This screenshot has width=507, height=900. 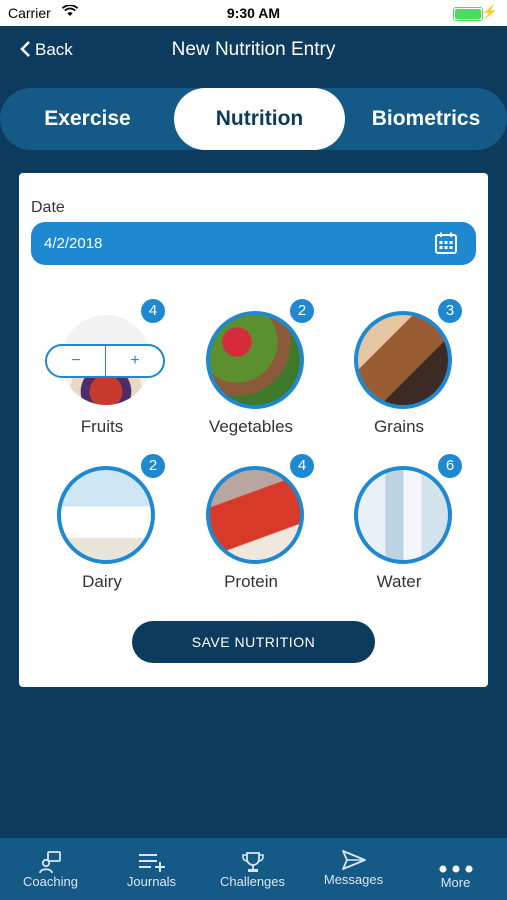 I want to click on quantity-stepper: − +, so click(x=105, y=361).